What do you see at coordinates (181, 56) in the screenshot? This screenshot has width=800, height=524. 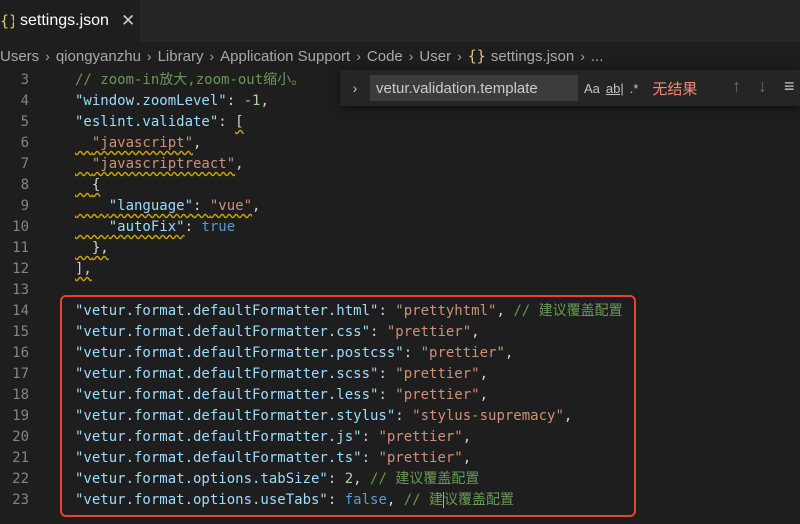 I see `breadcrumb-item-library: Library` at bounding box center [181, 56].